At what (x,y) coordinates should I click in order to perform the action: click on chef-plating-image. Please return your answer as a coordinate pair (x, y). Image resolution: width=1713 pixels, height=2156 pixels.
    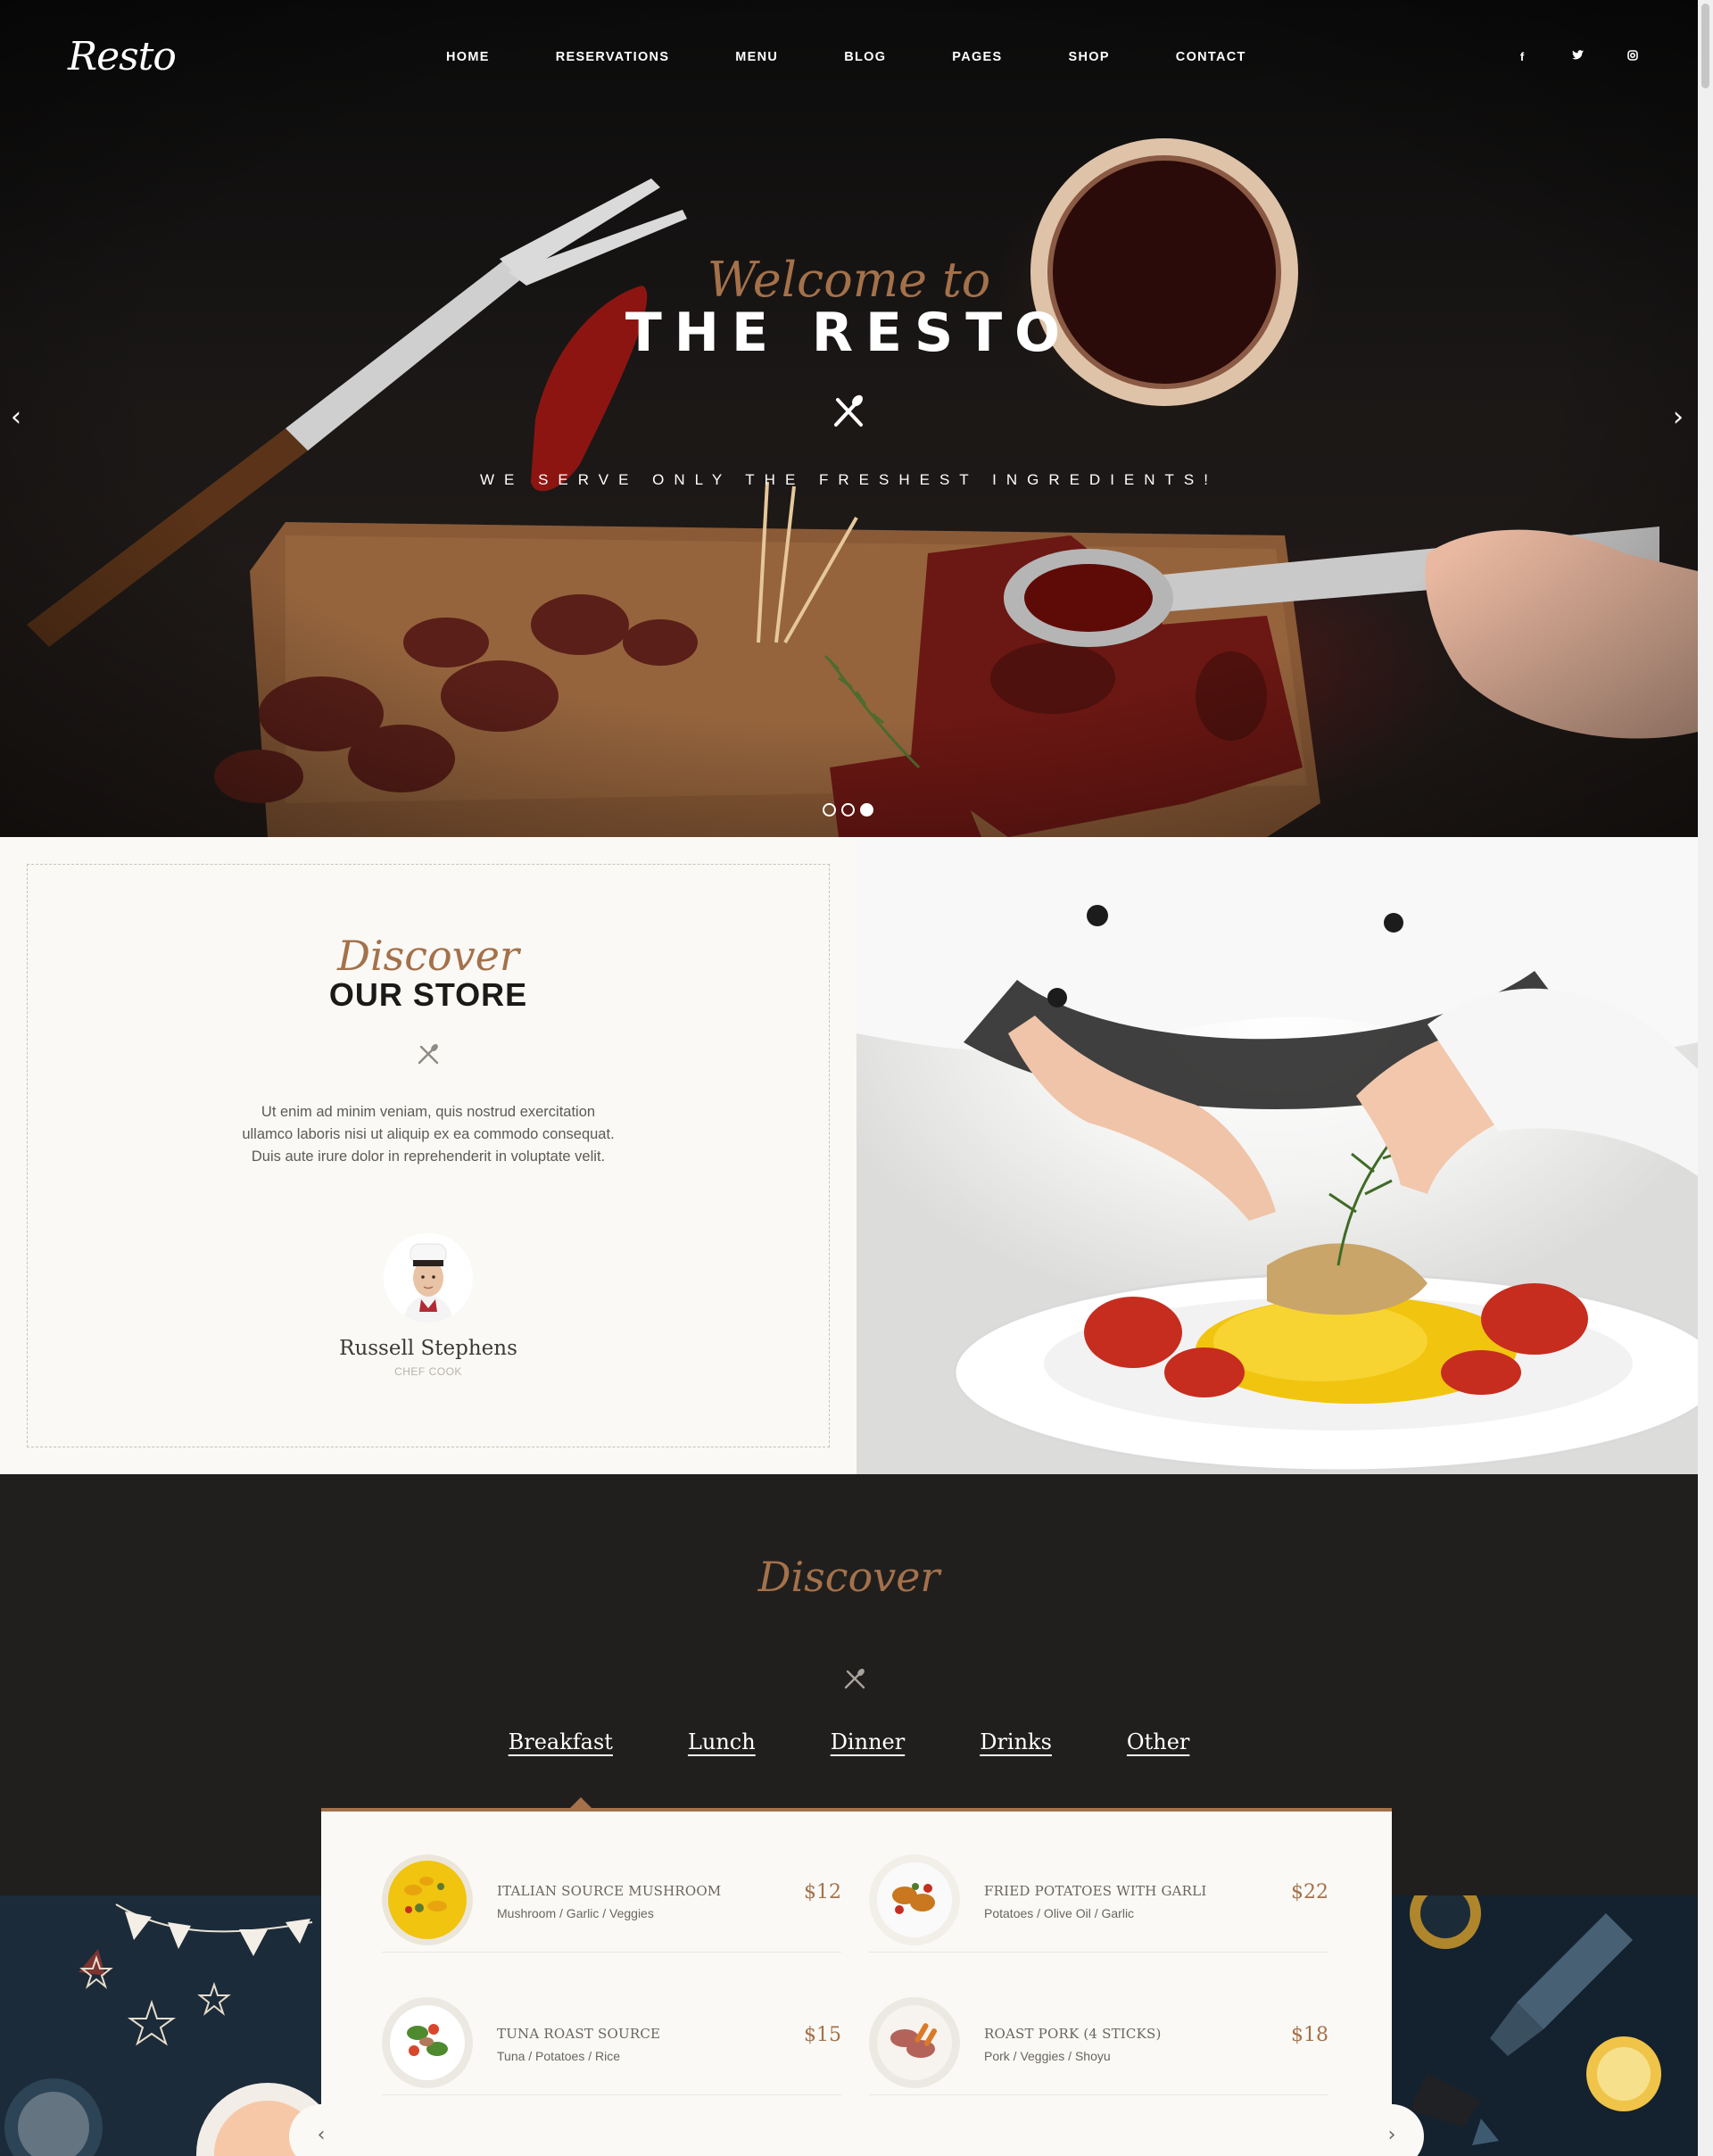
    Looking at the image, I should click on (1277, 1155).